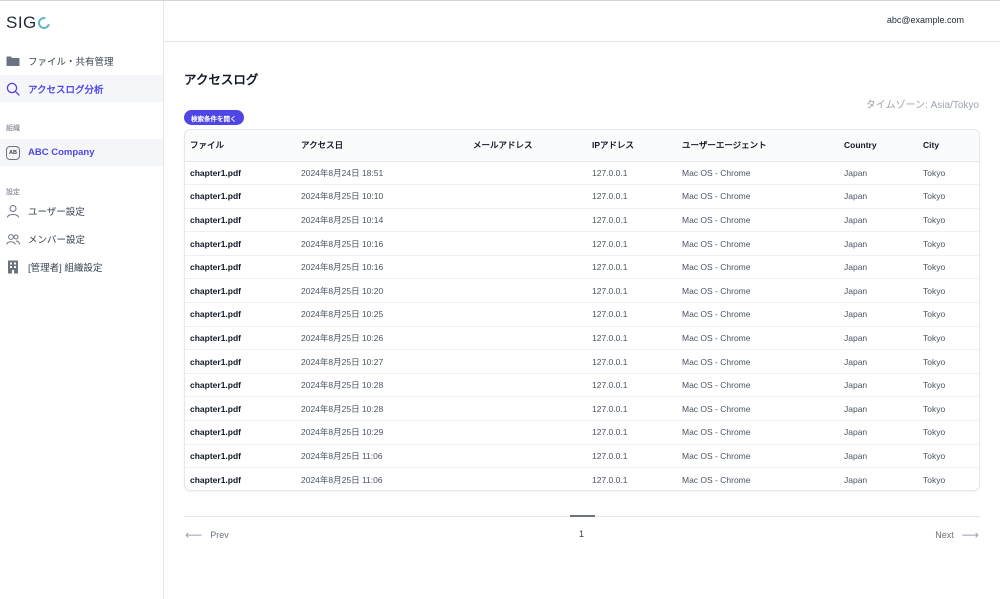  I want to click on arrow-right-icon: ⟶, so click(970, 535).